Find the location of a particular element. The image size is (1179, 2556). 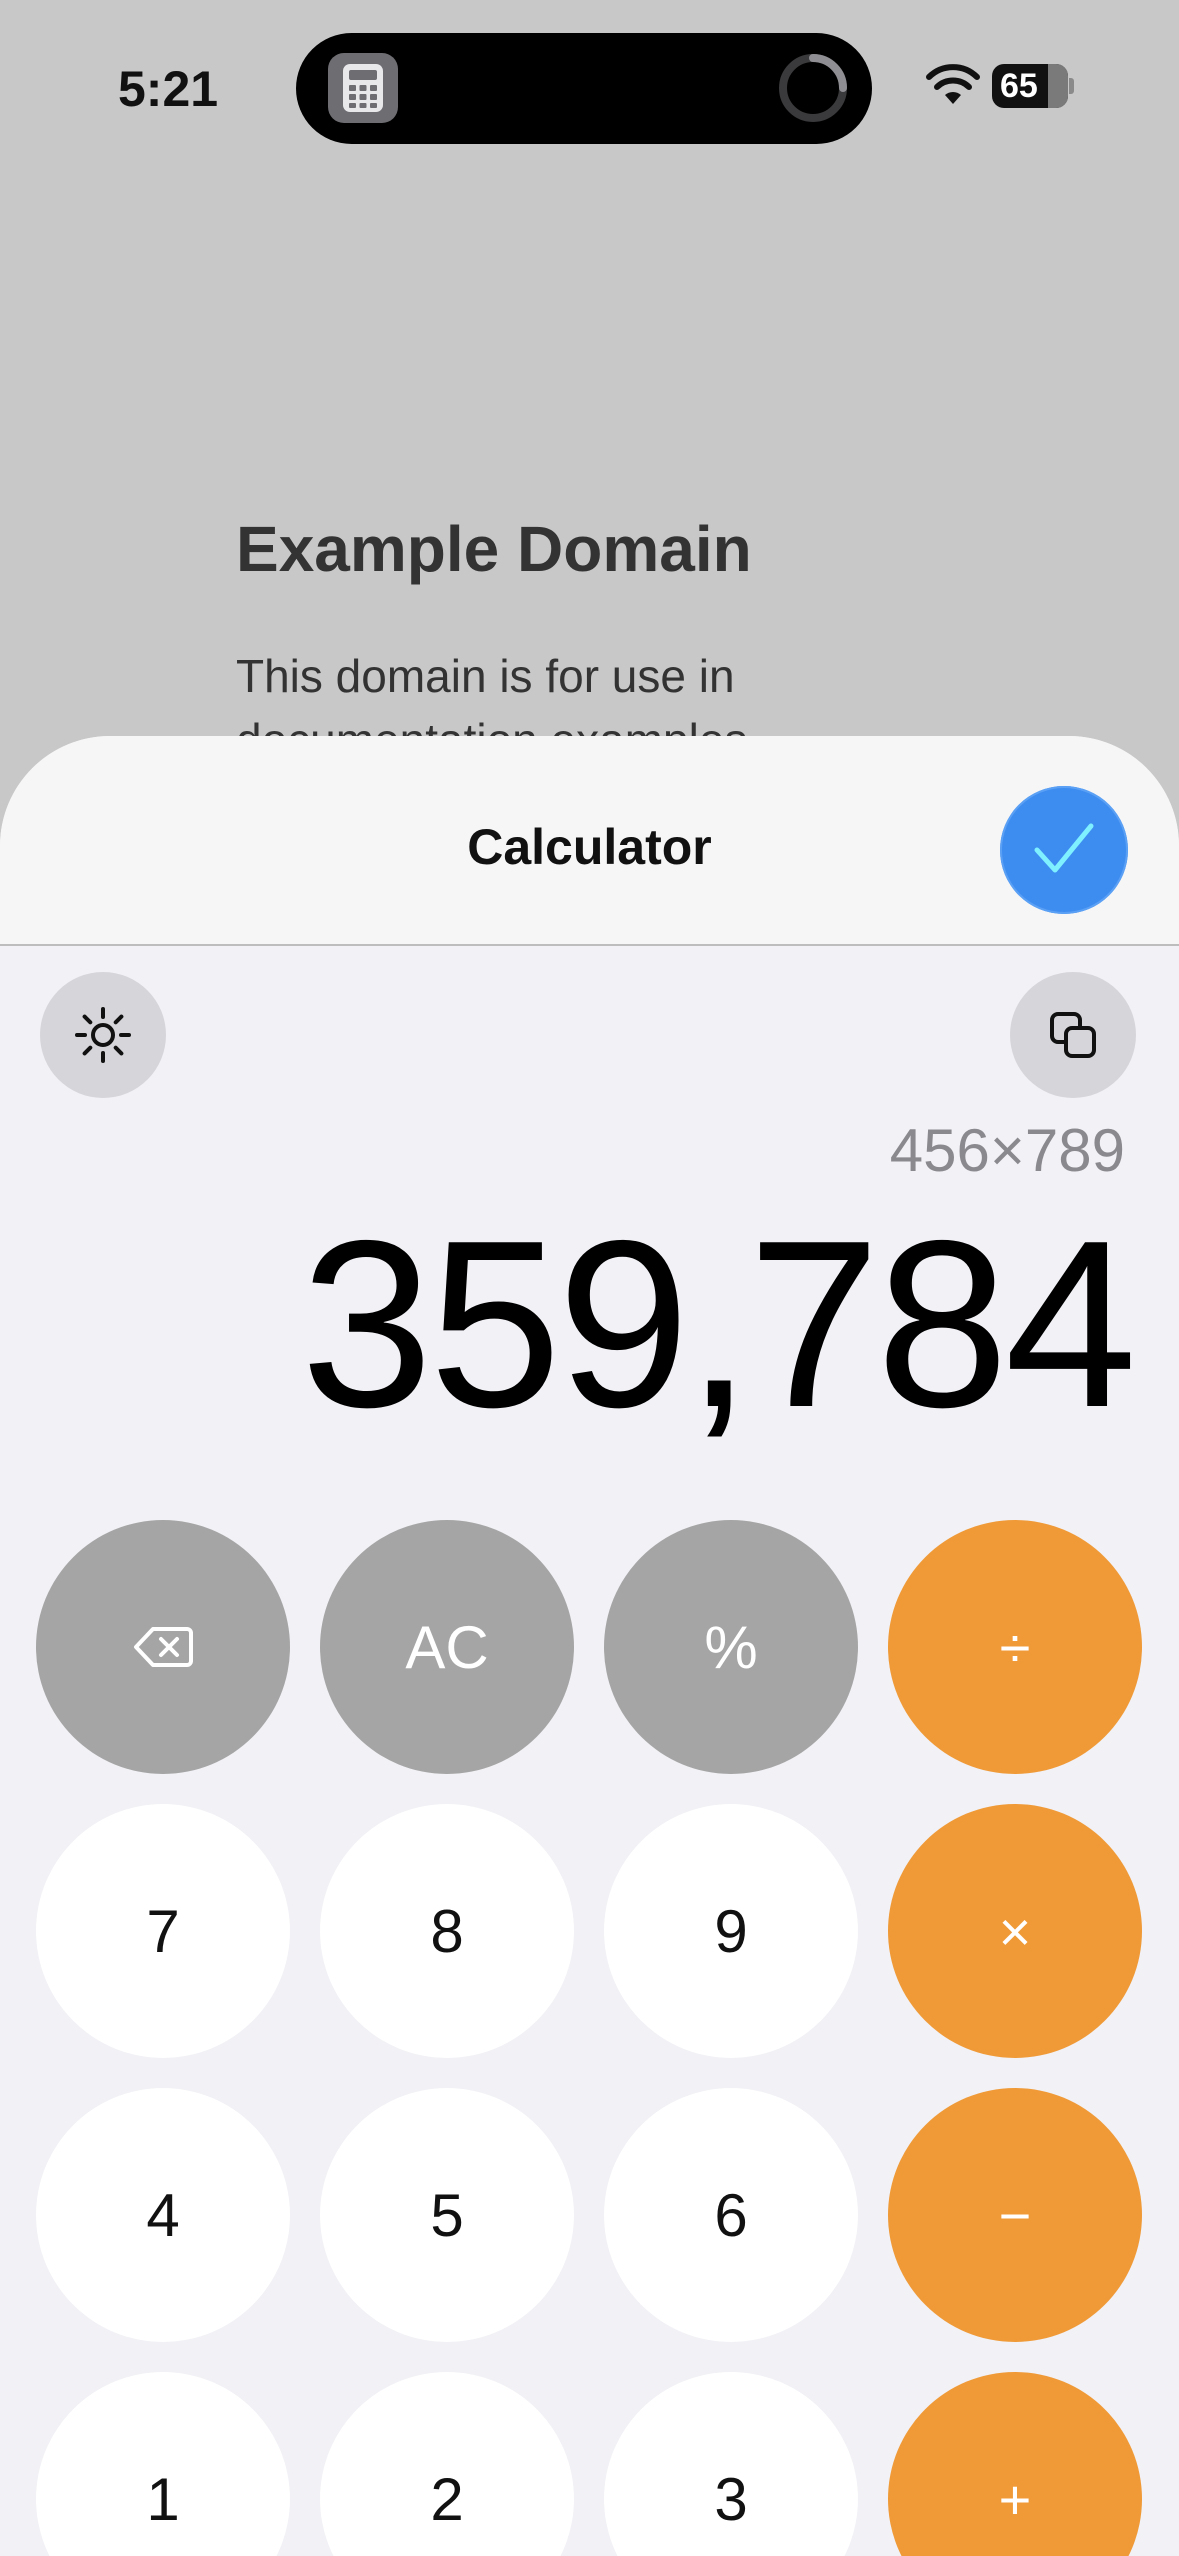

done-button is located at coordinates (1064, 850).